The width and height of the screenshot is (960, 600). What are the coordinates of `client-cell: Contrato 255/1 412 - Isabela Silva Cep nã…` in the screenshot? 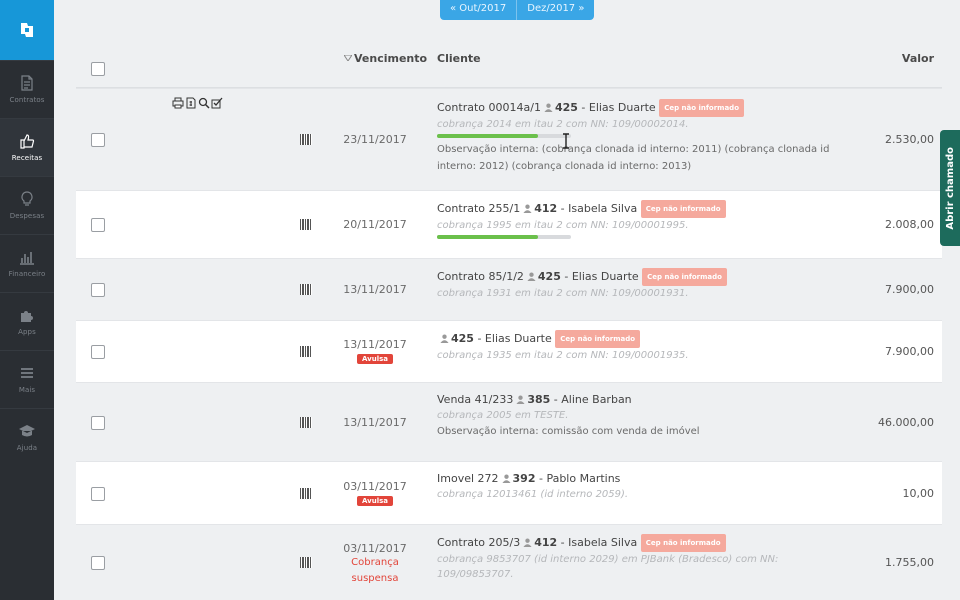 It's located at (647, 221).